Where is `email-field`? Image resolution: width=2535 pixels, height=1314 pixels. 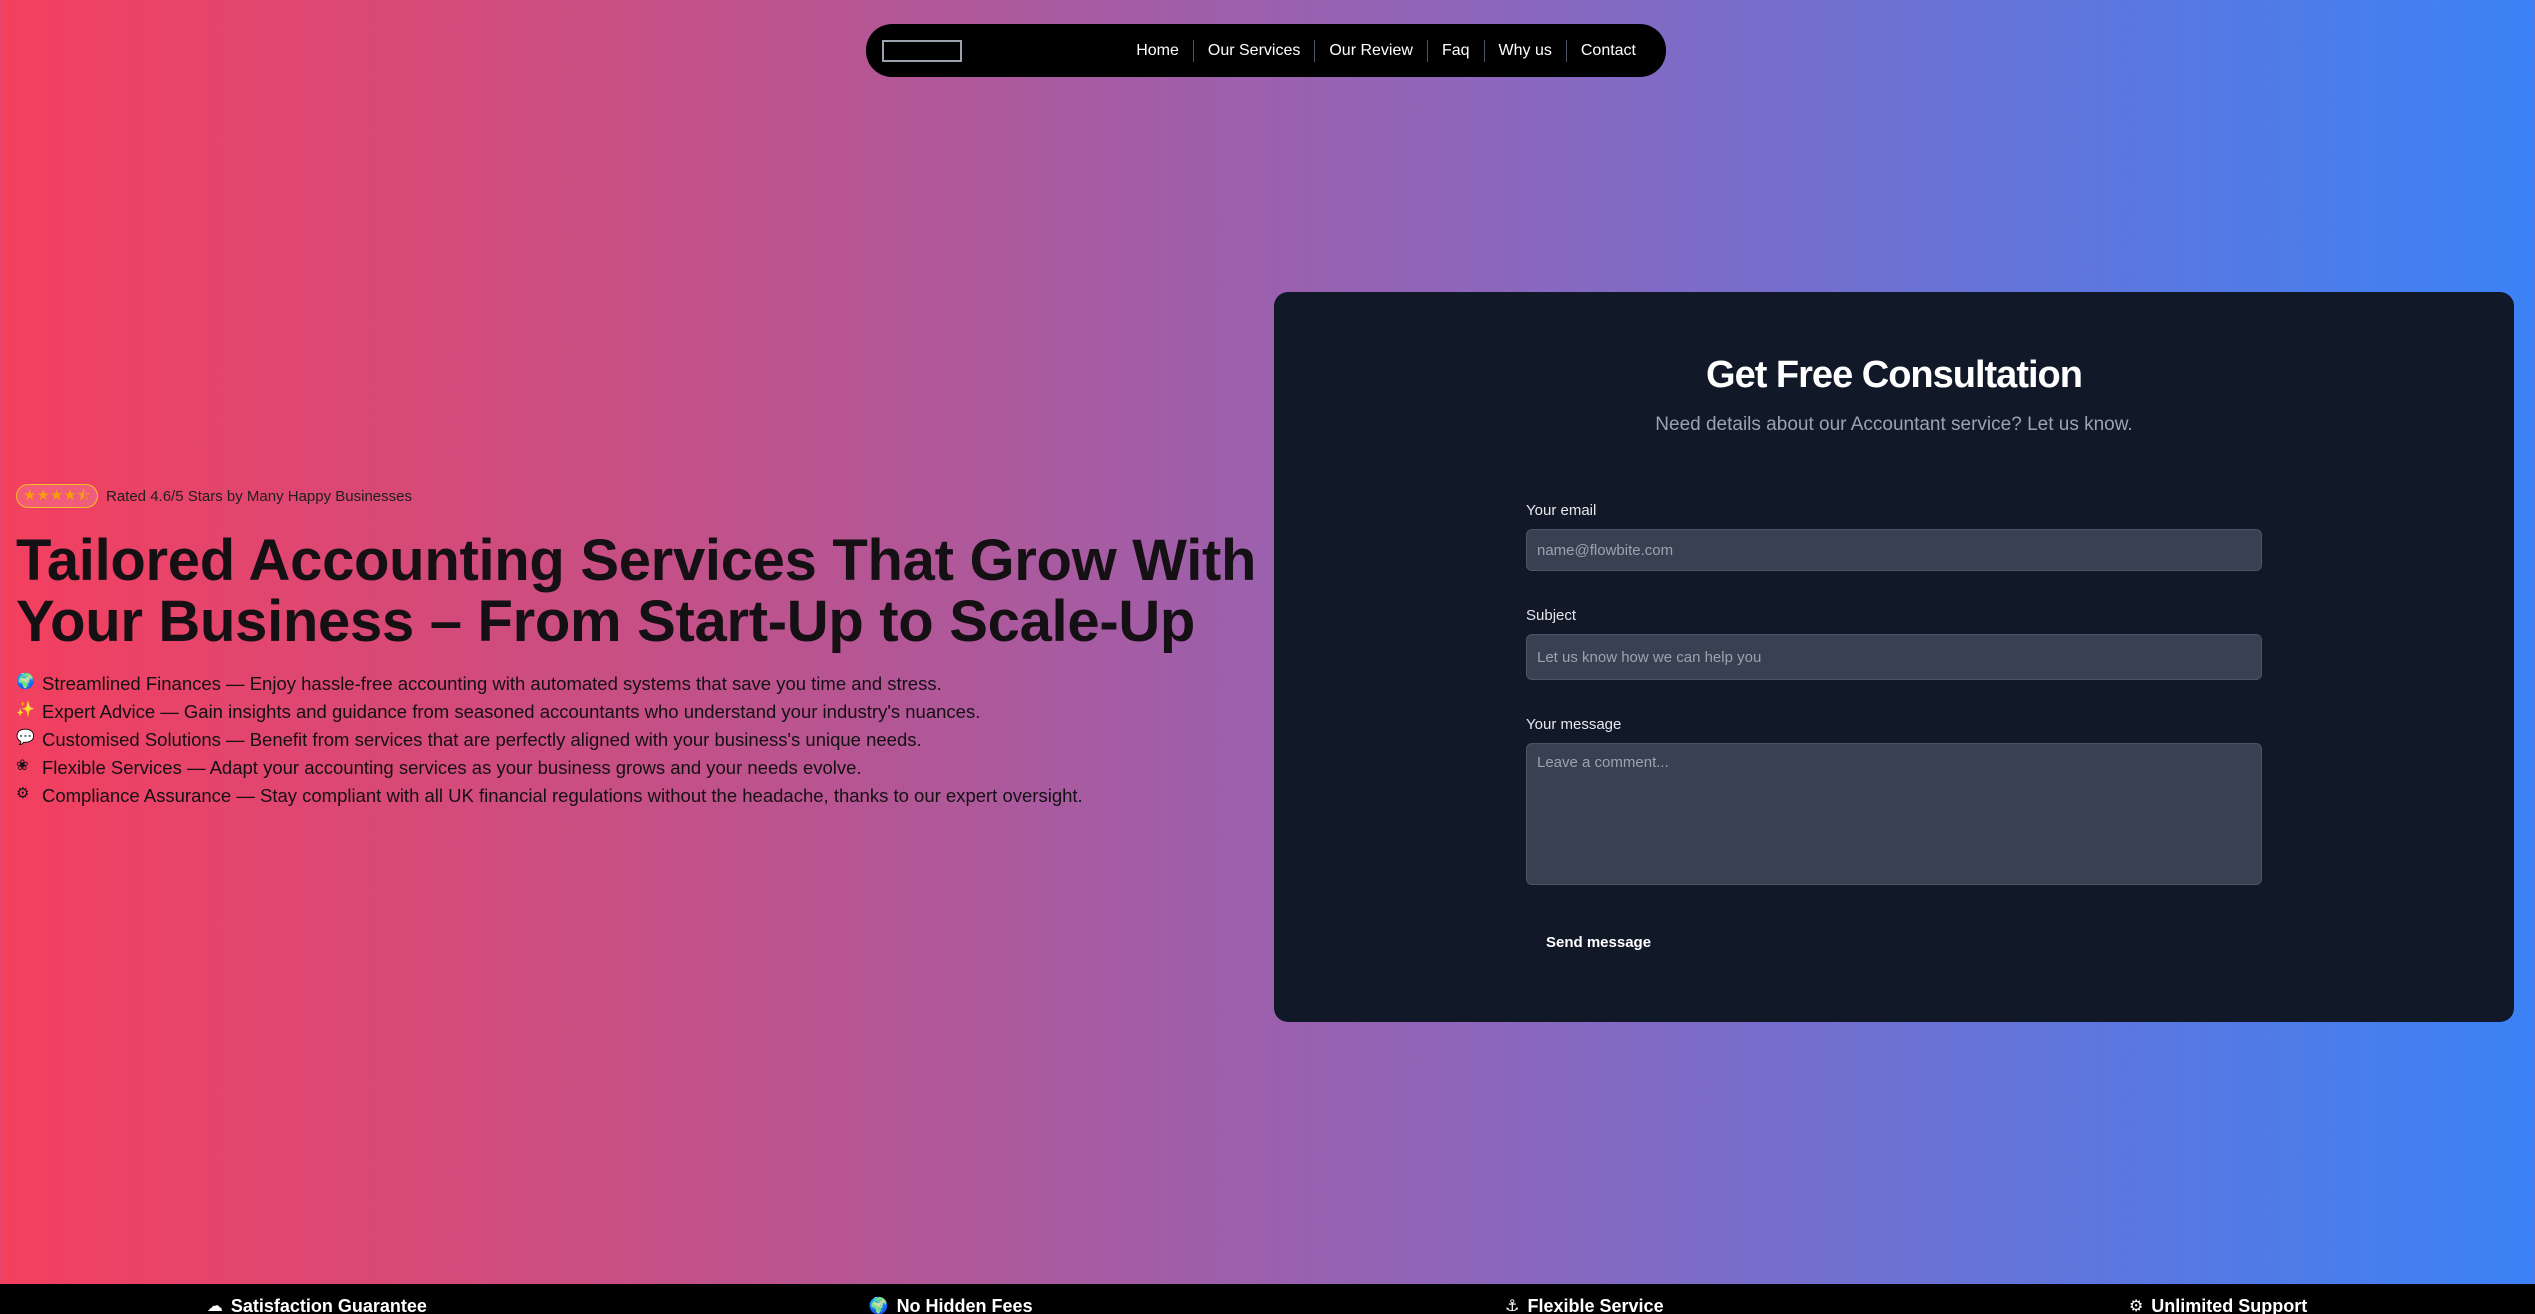 email-field is located at coordinates (1894, 550).